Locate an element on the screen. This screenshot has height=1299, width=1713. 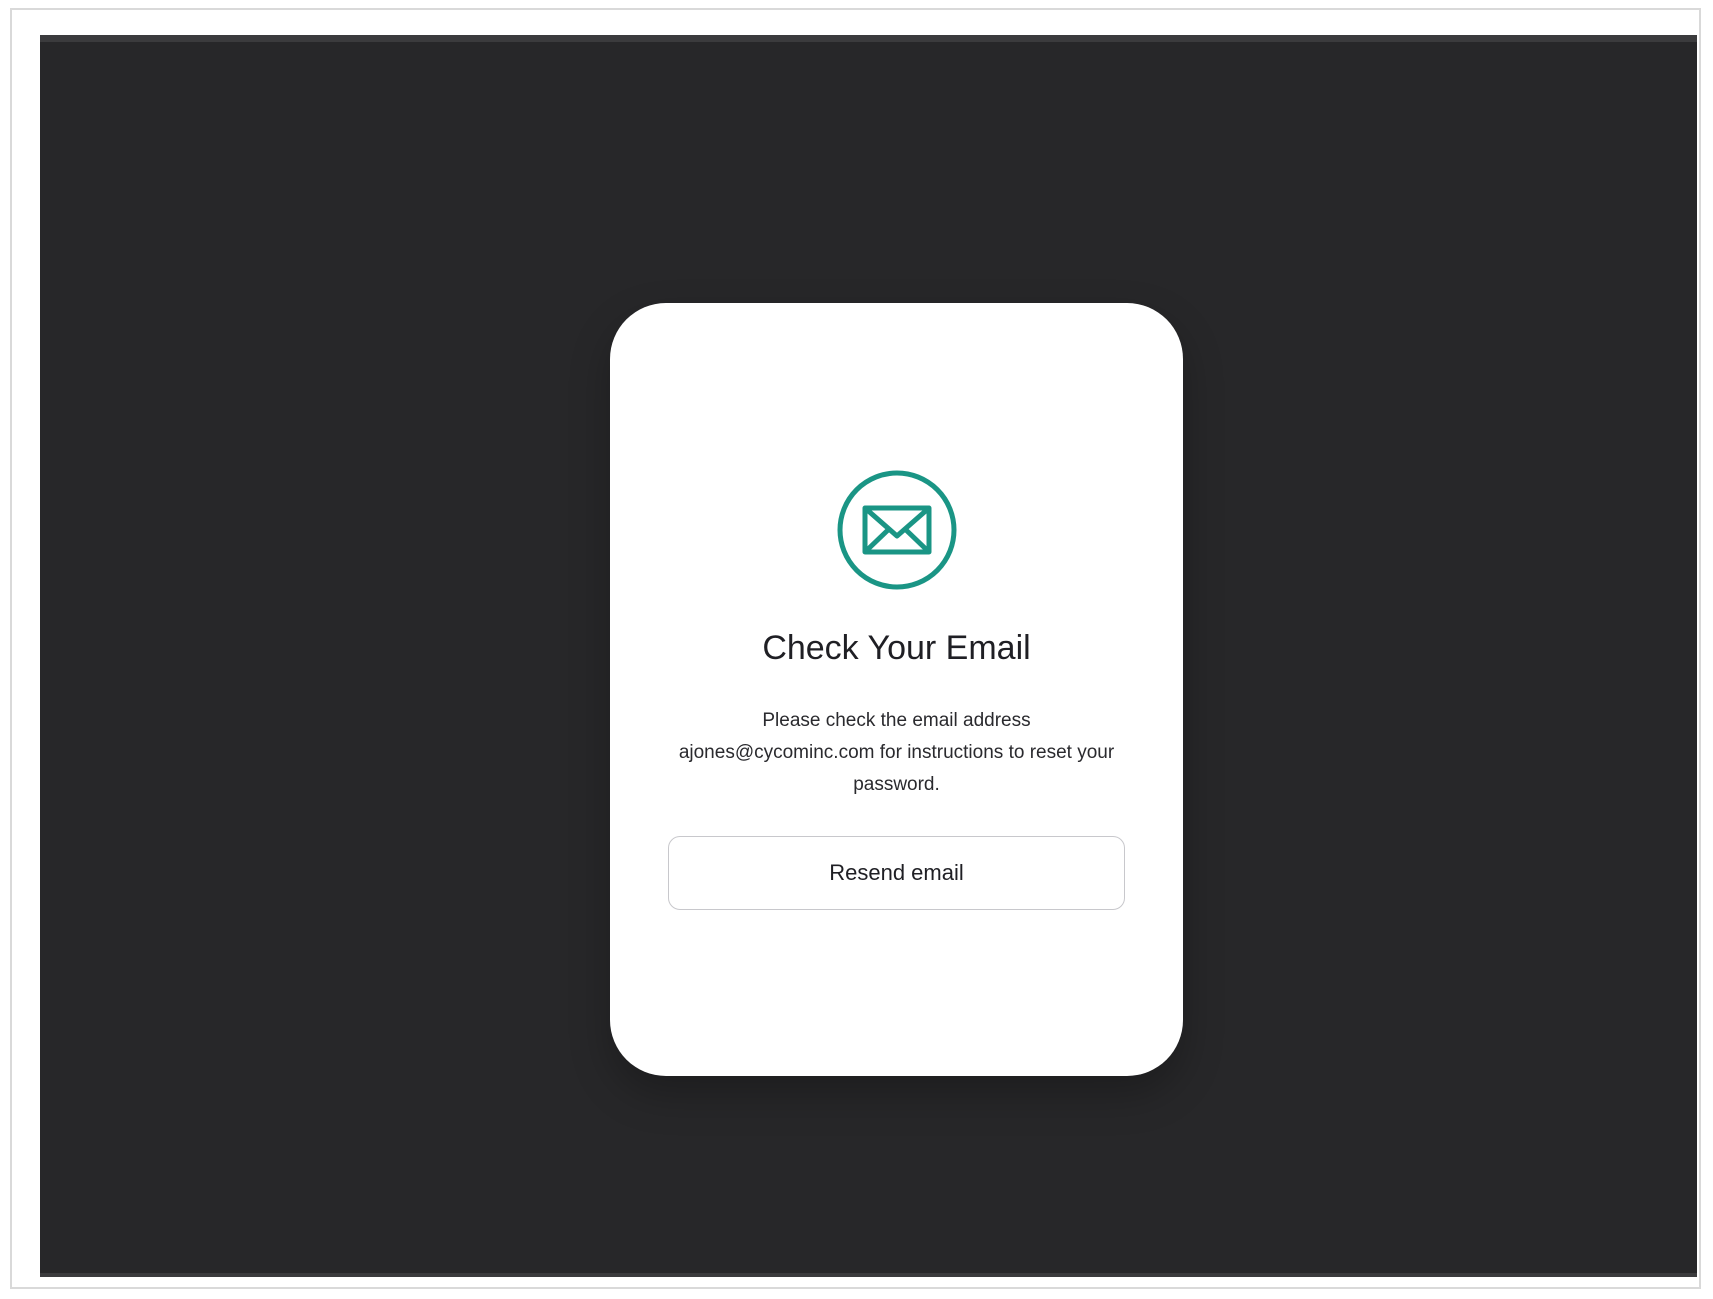
envelope-icon is located at coordinates (897, 530).